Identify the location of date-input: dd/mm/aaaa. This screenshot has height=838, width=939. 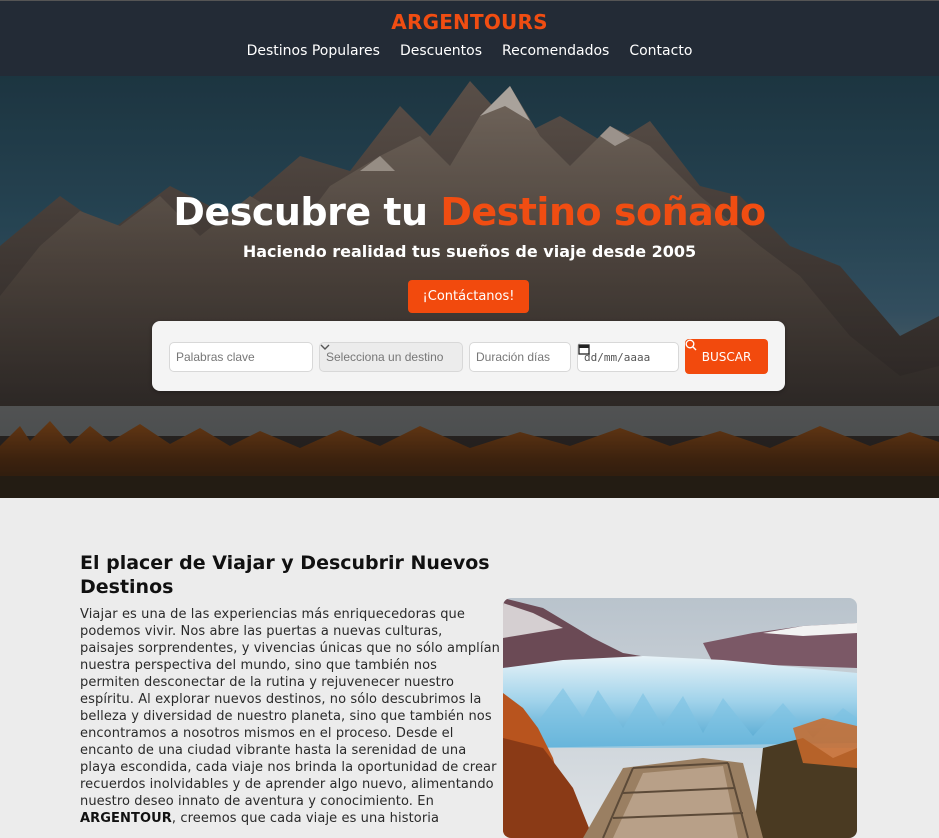
(628, 357).